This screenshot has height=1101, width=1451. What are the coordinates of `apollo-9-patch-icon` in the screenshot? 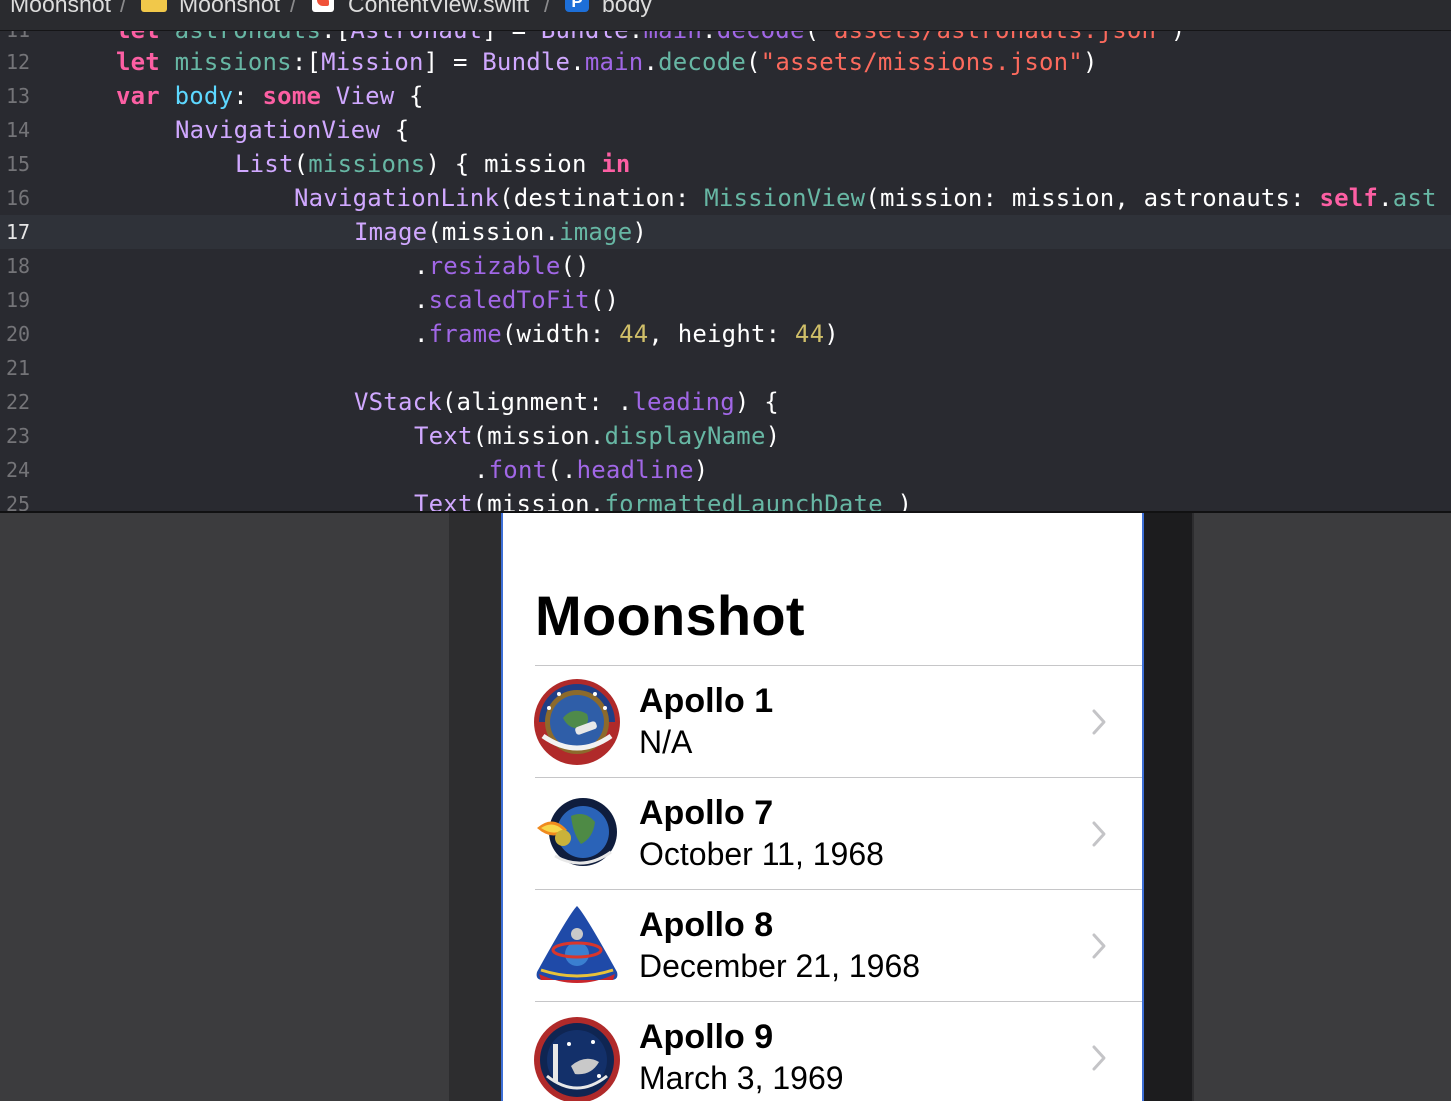 It's located at (577, 1059).